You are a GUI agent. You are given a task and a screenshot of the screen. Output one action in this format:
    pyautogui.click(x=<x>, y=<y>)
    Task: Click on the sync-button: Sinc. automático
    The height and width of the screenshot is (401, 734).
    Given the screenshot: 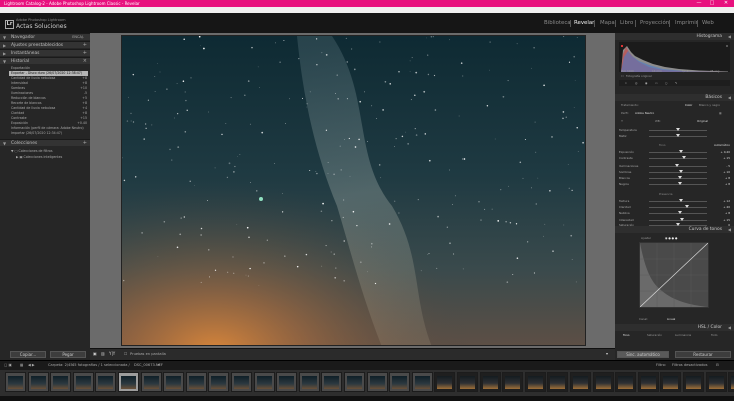 What is the action you would take?
    pyautogui.click(x=643, y=354)
    